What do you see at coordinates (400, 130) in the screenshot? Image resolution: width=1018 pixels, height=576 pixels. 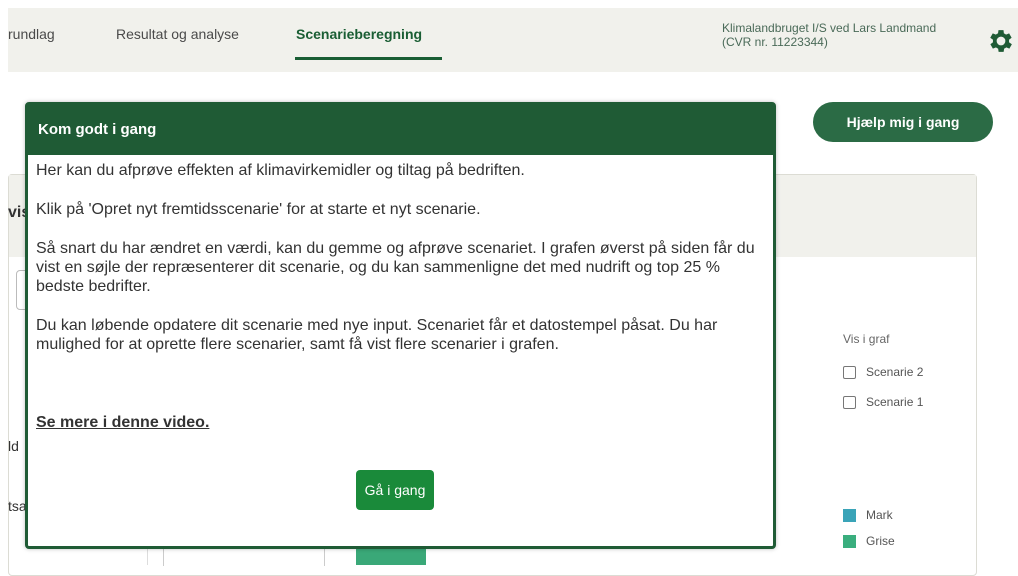 I see `dialog-title: Kom godt i gang` at bounding box center [400, 130].